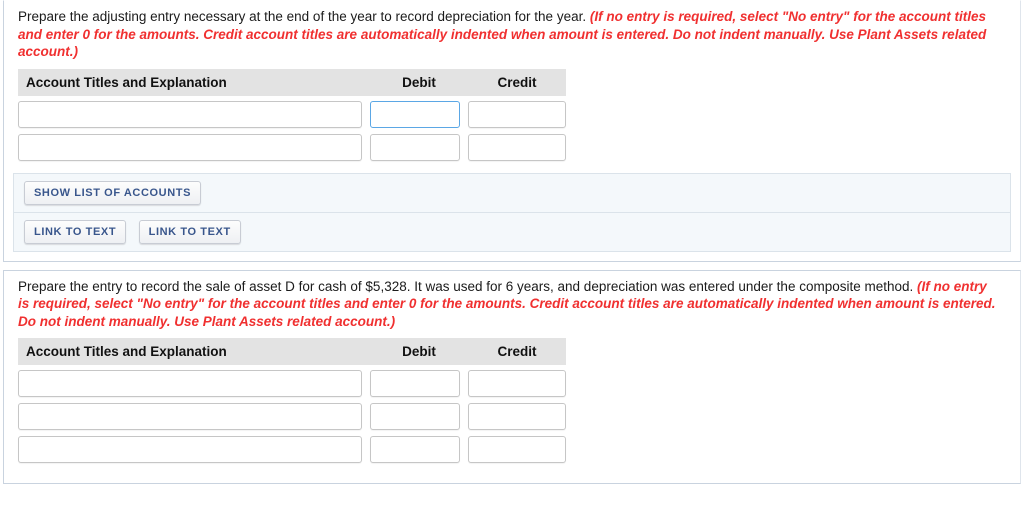  I want to click on show-list-of-accounts-button: SHOW LIST OF ACCOUNTS, so click(113, 192).